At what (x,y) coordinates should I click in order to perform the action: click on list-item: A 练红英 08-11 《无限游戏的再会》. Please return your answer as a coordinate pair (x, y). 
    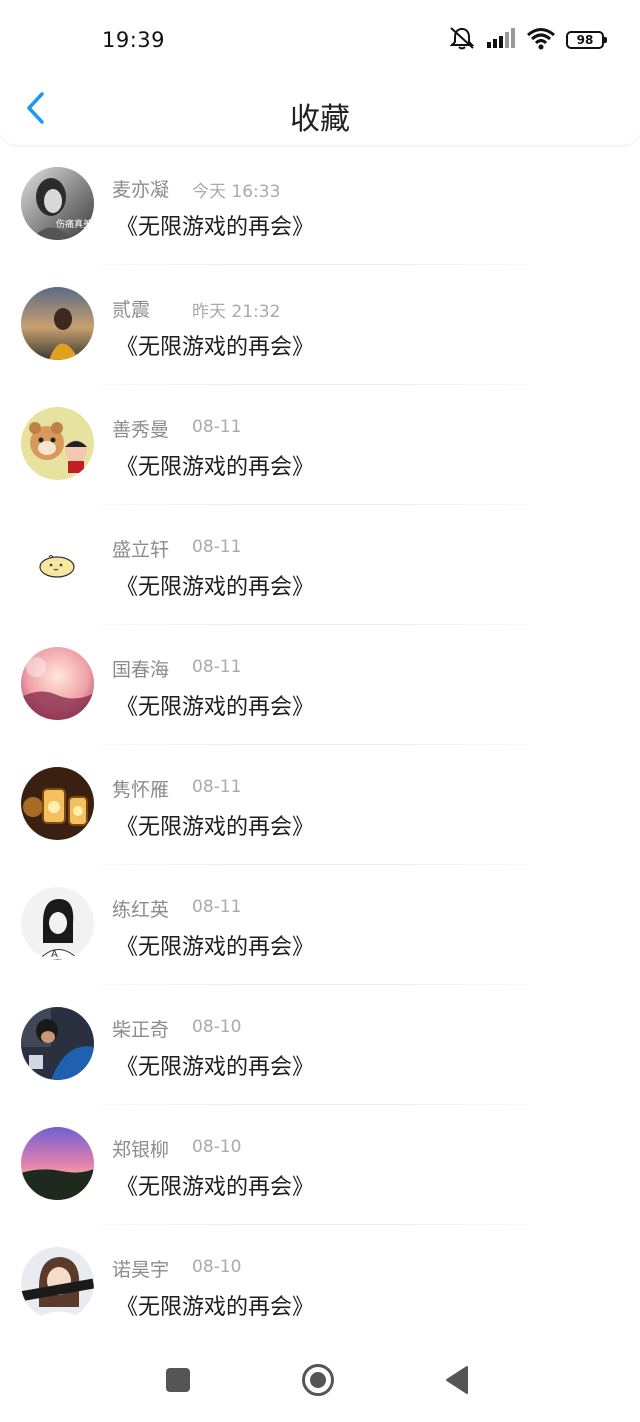
    Looking at the image, I should click on (320, 925).